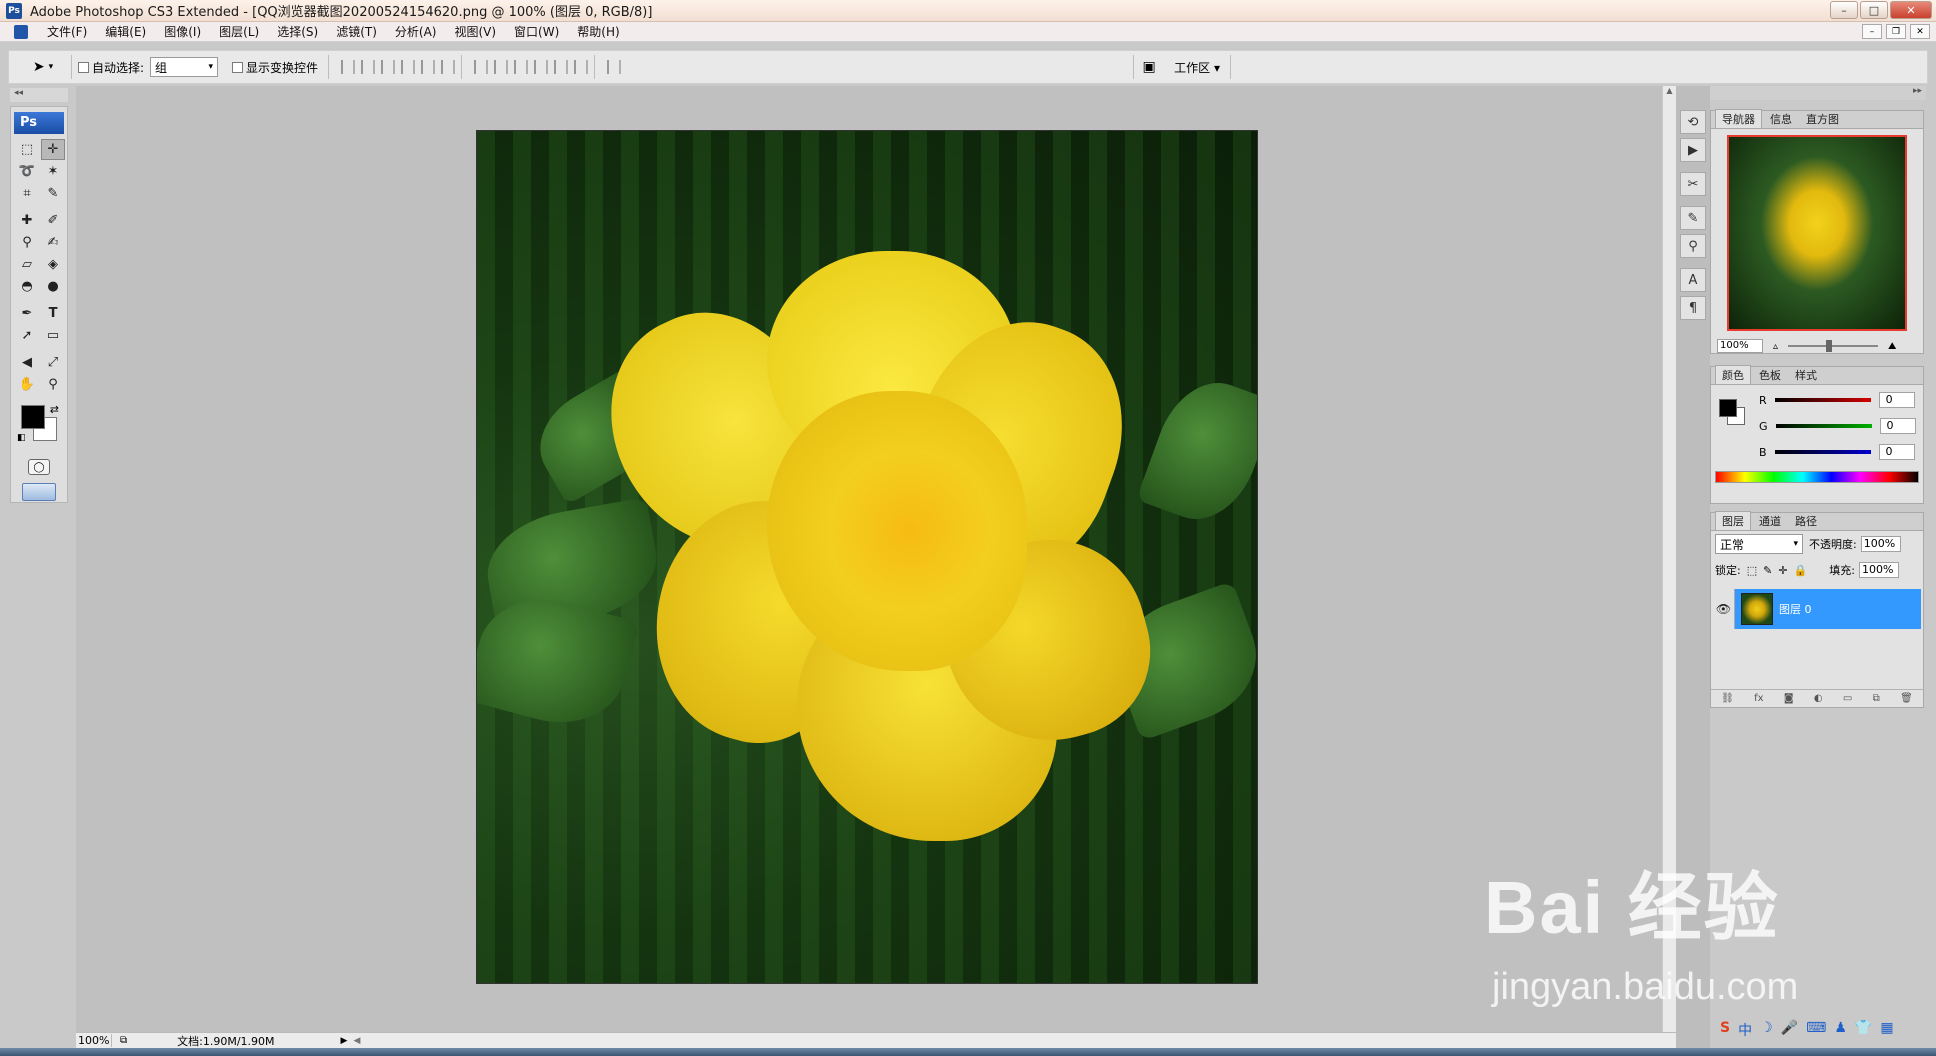 The height and width of the screenshot is (1056, 1936). What do you see at coordinates (1833, 346) in the screenshot?
I see `navigator-zoom-slider` at bounding box center [1833, 346].